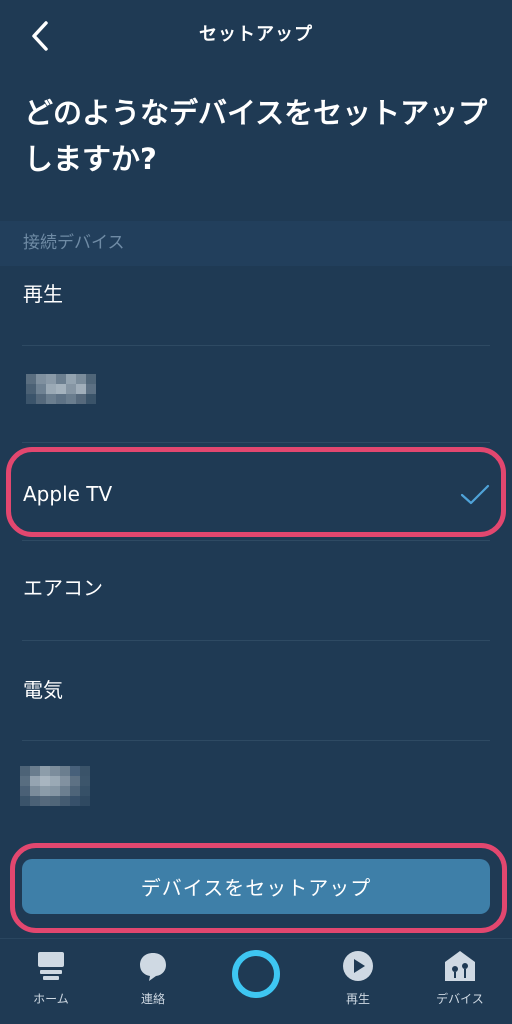 This screenshot has width=512, height=1024. What do you see at coordinates (258, 888) in the screenshot?
I see `button-highlight` at bounding box center [258, 888].